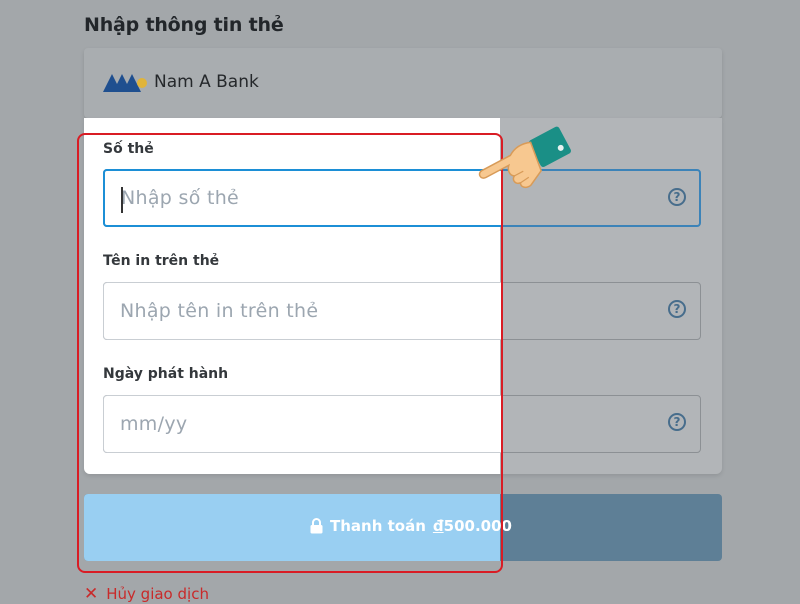 The image size is (800, 604). I want to click on card-name-input, so click(300, 311).